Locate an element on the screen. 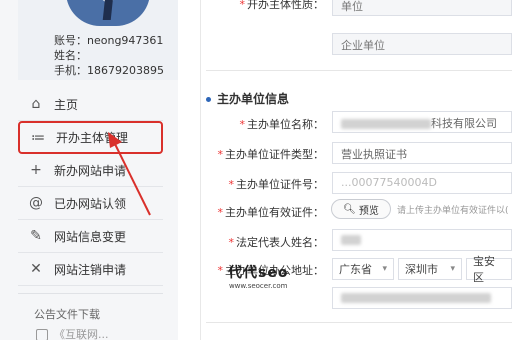 The height and width of the screenshot is (340, 512). bullet-icon is located at coordinates (208, 99).